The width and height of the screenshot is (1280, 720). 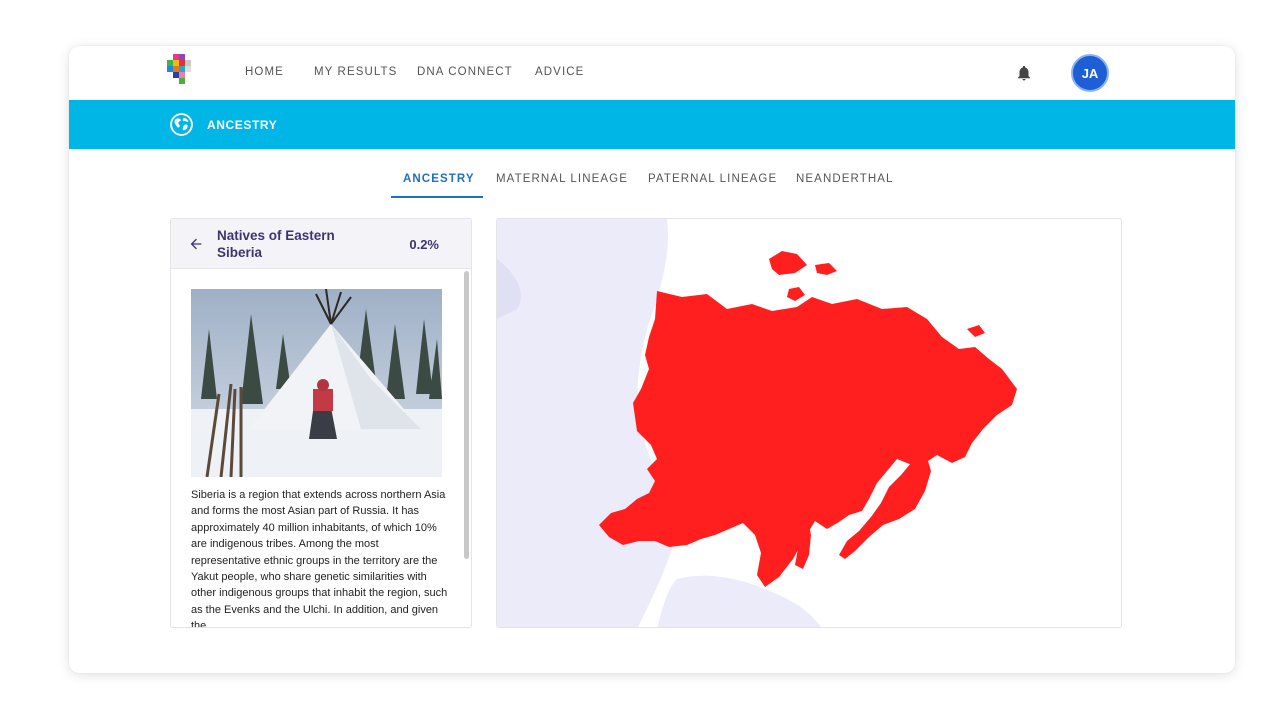 What do you see at coordinates (1090, 73) in the screenshot?
I see `user-avatar: JA` at bounding box center [1090, 73].